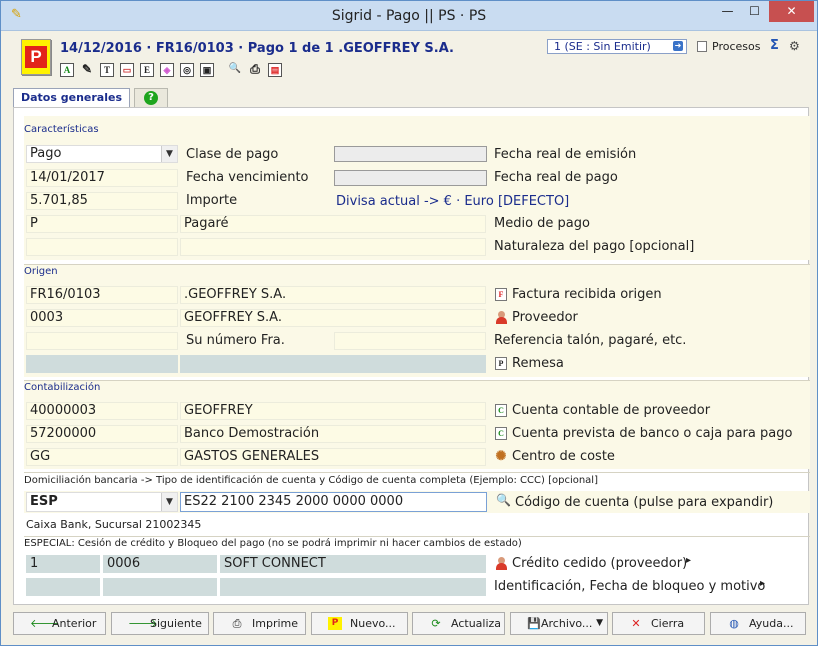 Image resolution: width=818 pixels, height=646 pixels. Describe the element at coordinates (774, 45) in the screenshot. I see `sigma-icon: Σ` at that location.